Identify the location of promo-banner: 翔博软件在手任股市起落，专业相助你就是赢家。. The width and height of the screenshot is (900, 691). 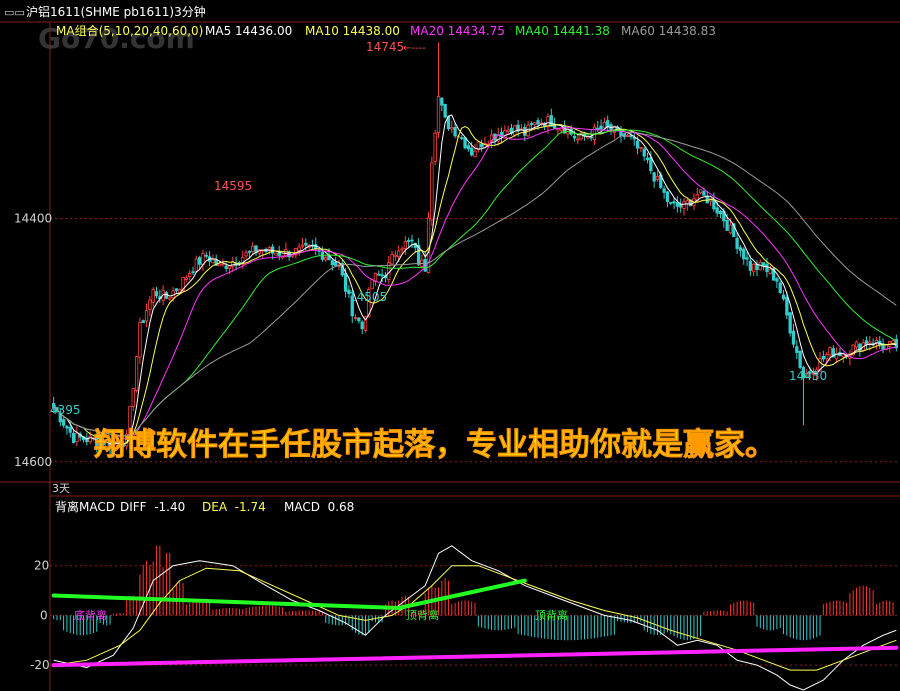
(435, 445).